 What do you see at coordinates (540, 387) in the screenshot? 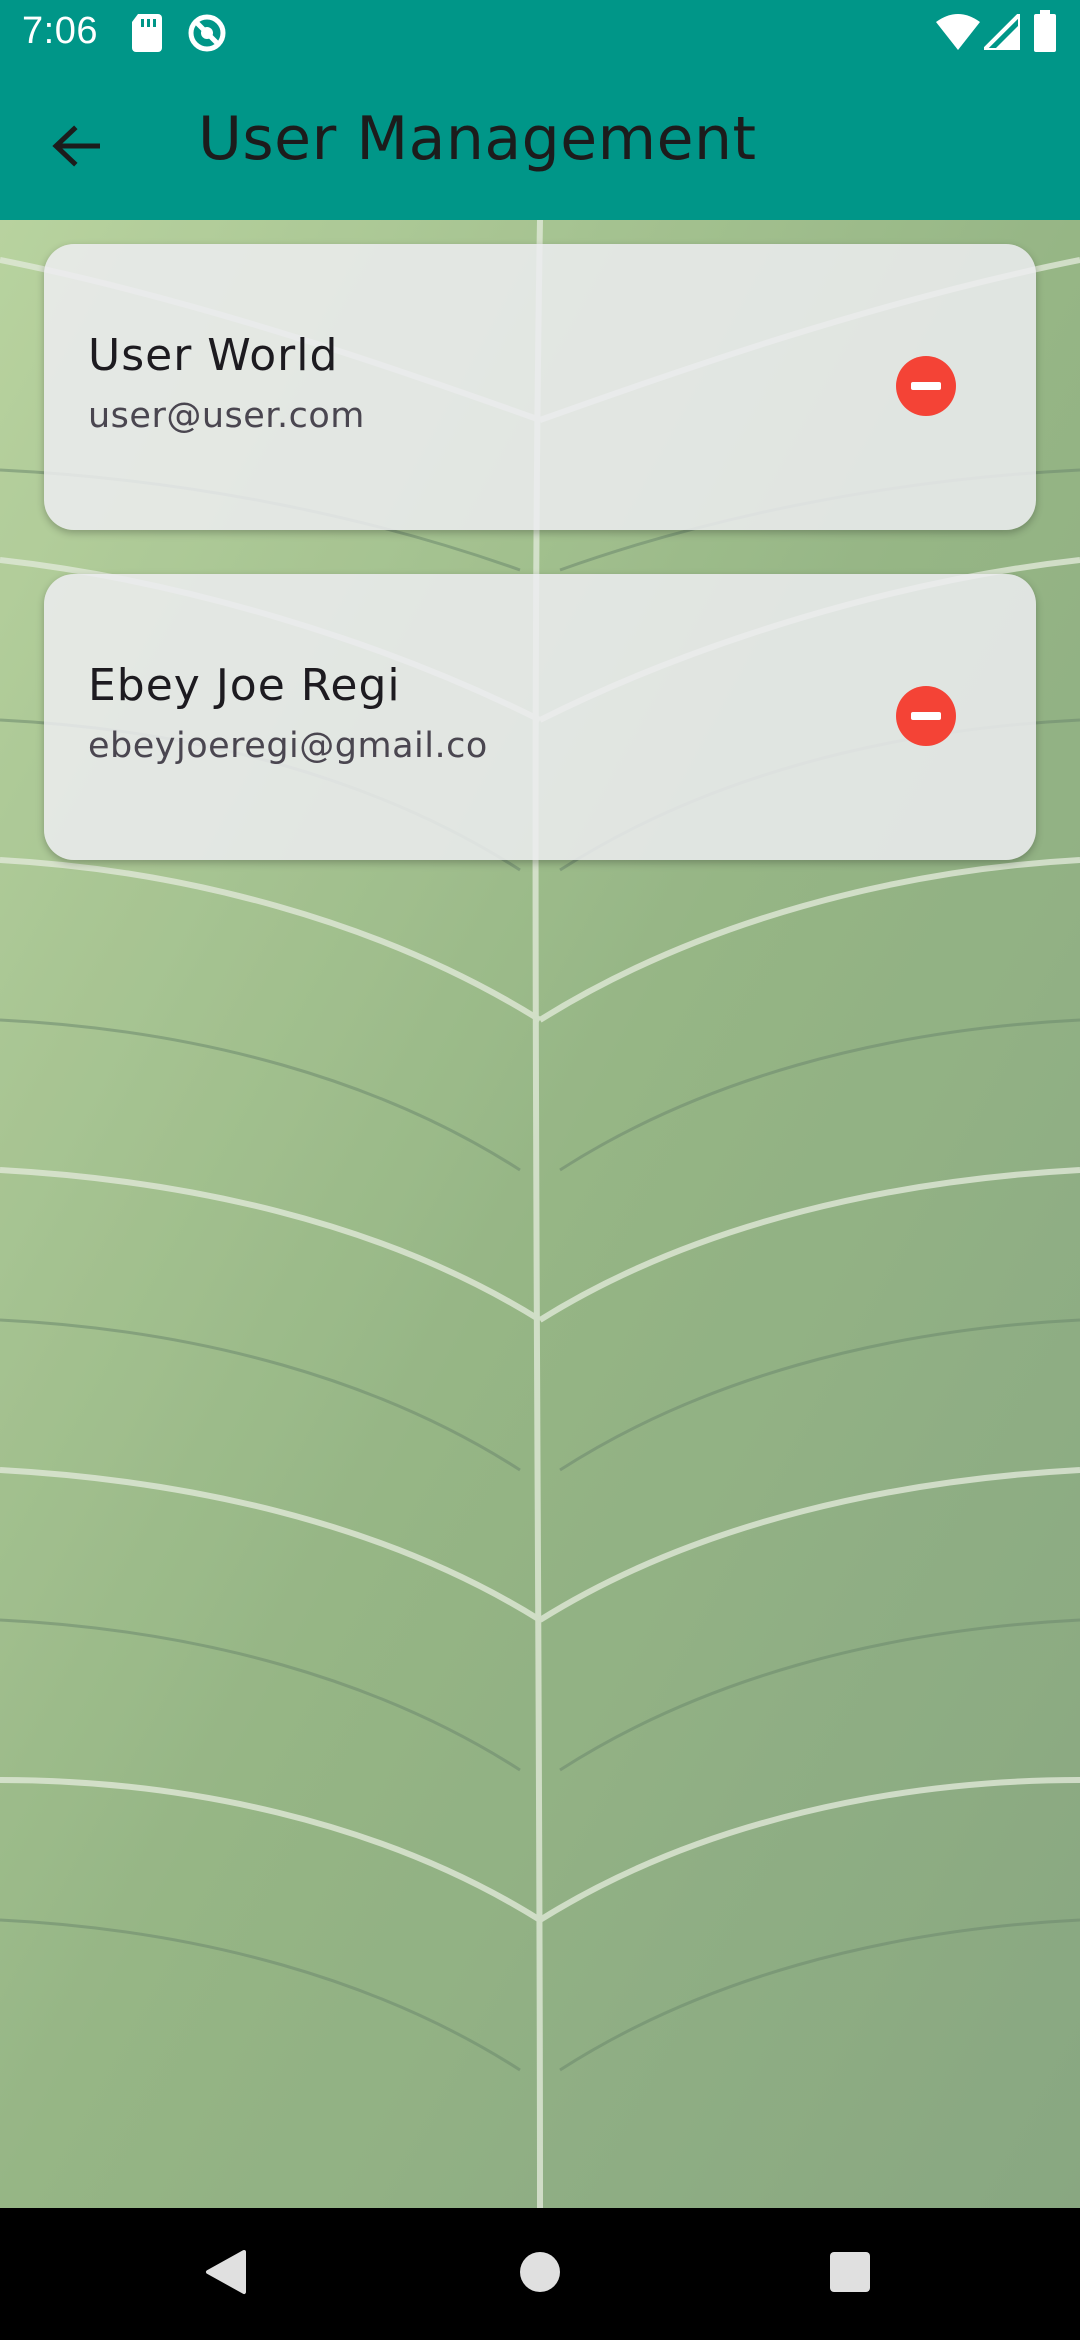
I see `user-card: User World user@user.com` at bounding box center [540, 387].